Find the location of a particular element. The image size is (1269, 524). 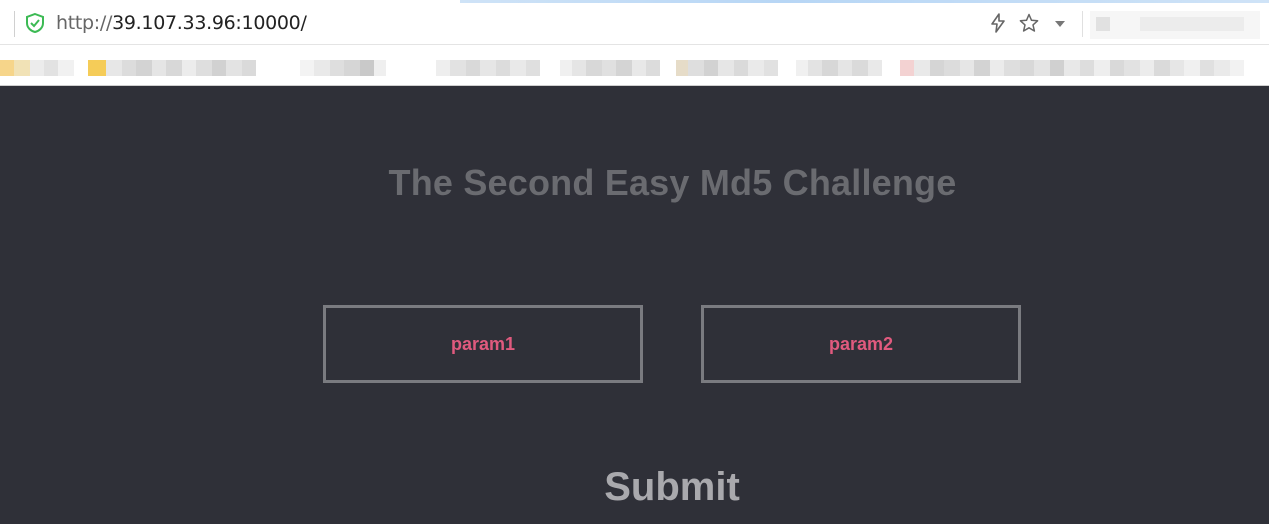

star-icon is located at coordinates (1029, 23).